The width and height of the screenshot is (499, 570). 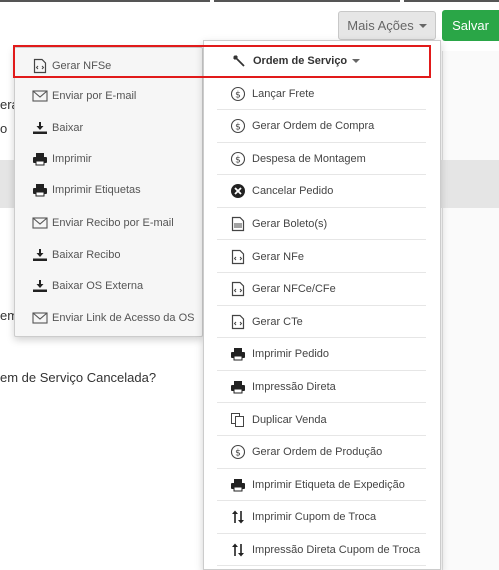 I want to click on left-menu-item: Enviar por E-mail, so click(x=84, y=96).